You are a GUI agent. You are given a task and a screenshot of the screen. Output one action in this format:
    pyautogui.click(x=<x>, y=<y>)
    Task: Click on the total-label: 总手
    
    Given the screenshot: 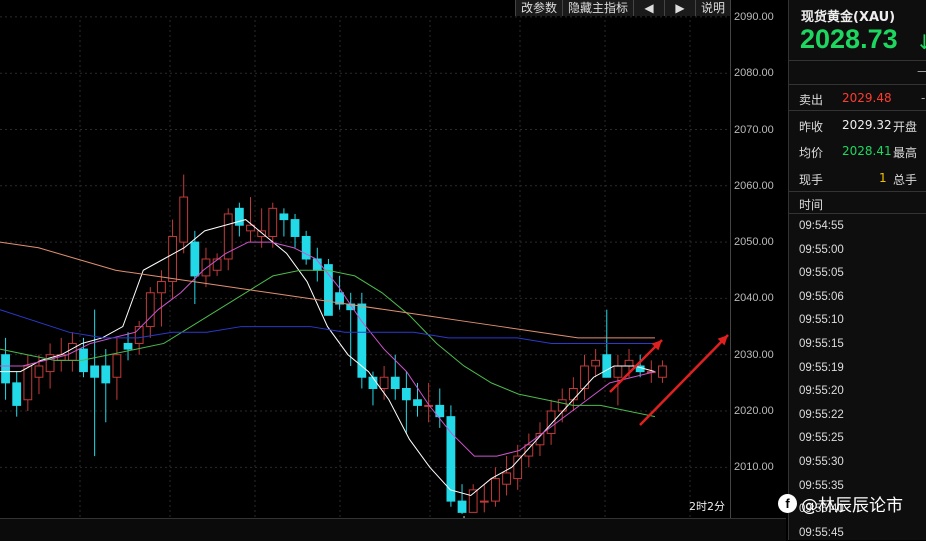 What is the action you would take?
    pyautogui.click(x=905, y=180)
    